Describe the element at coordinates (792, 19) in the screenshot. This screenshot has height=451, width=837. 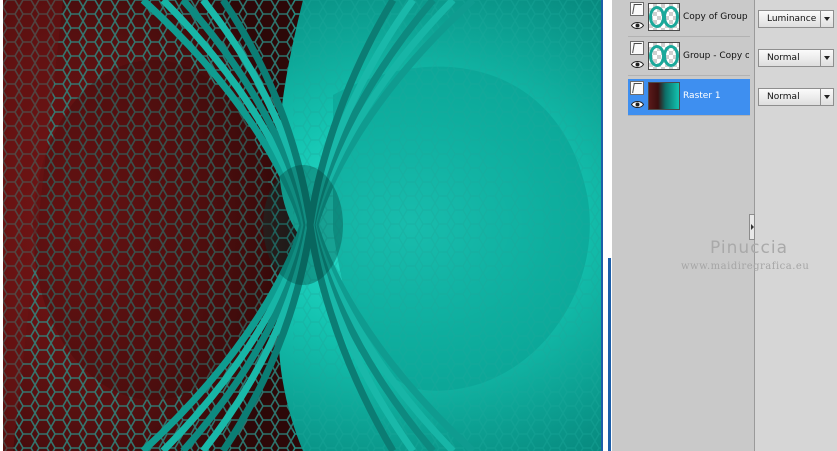
I see `blend-mode-value: Luminance` at that location.